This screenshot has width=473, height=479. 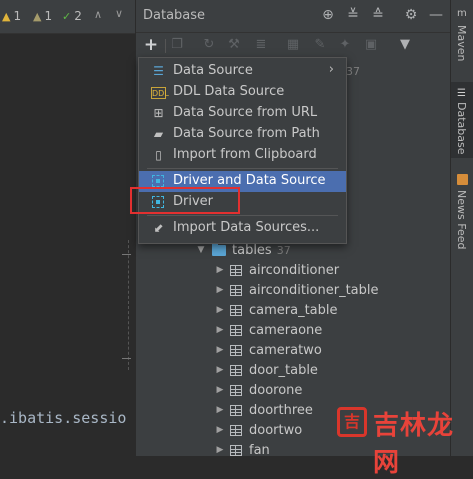 I want to click on url-icon: ⊞, so click(x=158, y=113).